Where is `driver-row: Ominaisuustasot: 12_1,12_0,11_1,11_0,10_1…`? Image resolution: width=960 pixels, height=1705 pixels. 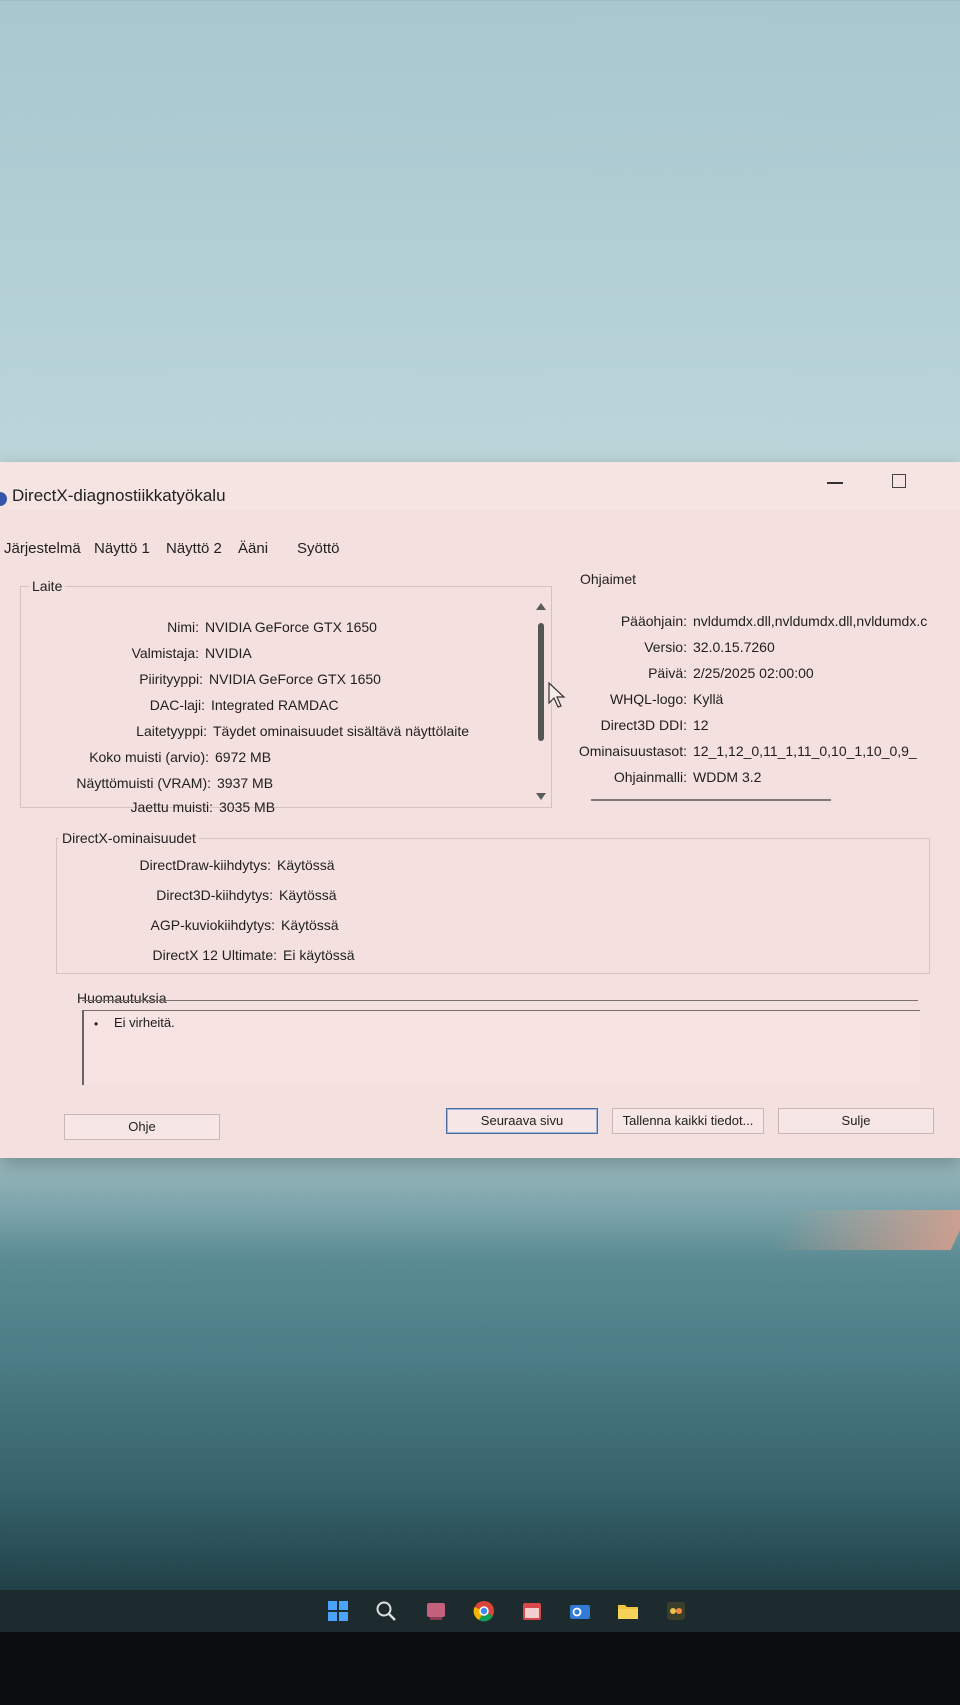 driver-row: Ominaisuustasot: 12_1,12_0,11_1,11_0,10_1… is located at coordinates (741, 751).